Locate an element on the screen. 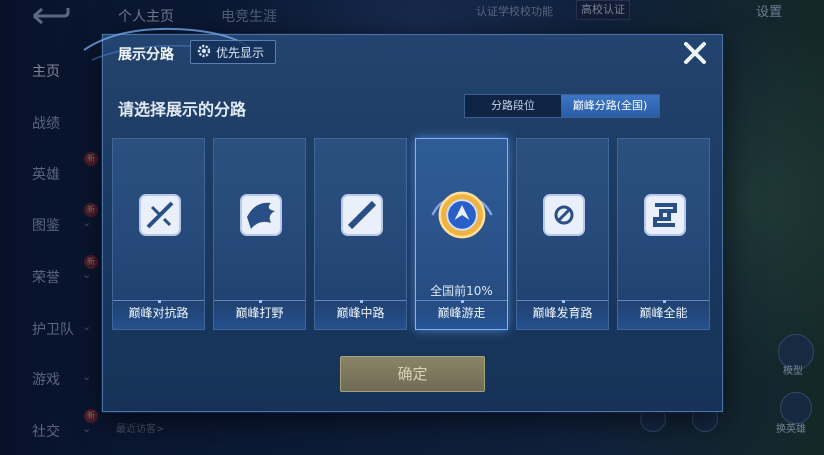 This screenshot has width=824, height=455. lane-card-0: 巅峰对抗路 is located at coordinates (158, 234).